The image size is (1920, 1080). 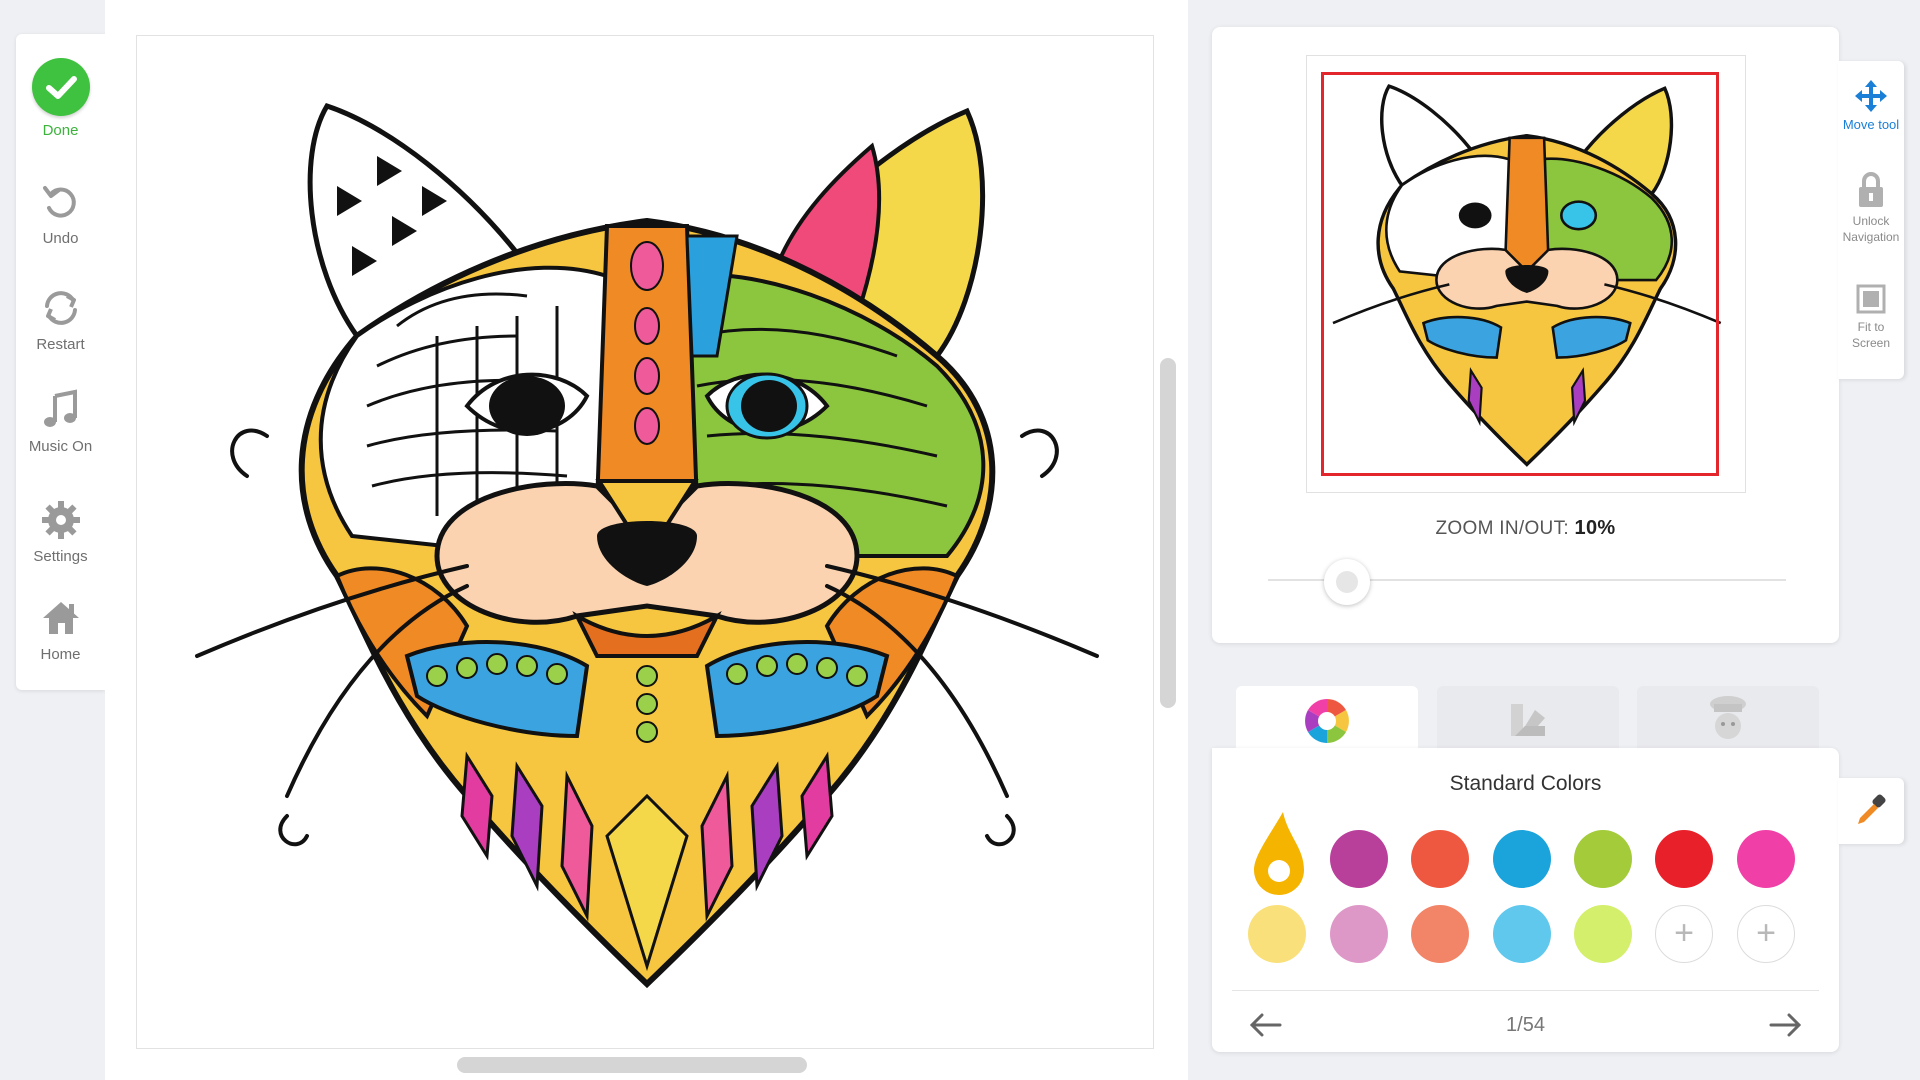 I want to click on fit-to-screen-button: Fit to Screen, so click(x=1871, y=317).